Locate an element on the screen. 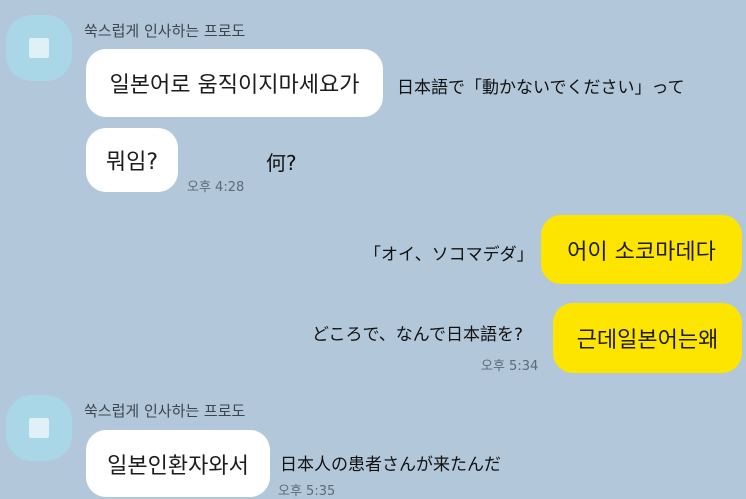  message-text: 근데일본어는왜 is located at coordinates (647, 340).